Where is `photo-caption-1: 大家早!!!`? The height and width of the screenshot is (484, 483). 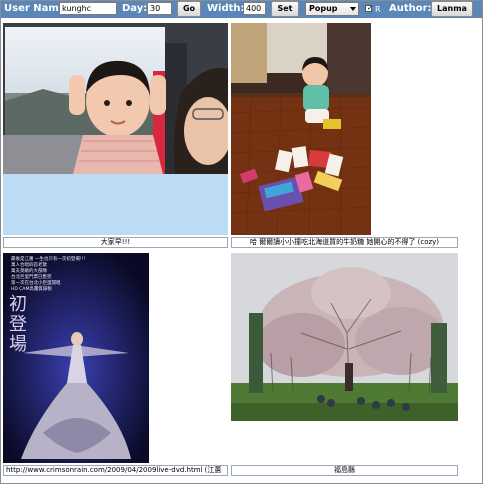
photo-caption-1: 大家早!!! is located at coordinates (115, 242).